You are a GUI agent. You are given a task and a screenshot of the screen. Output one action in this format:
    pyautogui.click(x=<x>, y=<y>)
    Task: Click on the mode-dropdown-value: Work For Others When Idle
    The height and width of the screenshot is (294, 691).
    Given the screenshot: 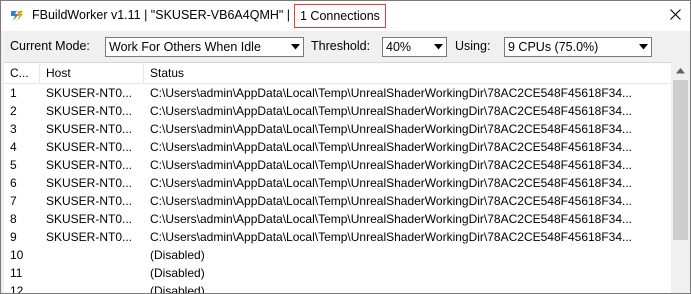 What is the action you would take?
    pyautogui.click(x=185, y=47)
    